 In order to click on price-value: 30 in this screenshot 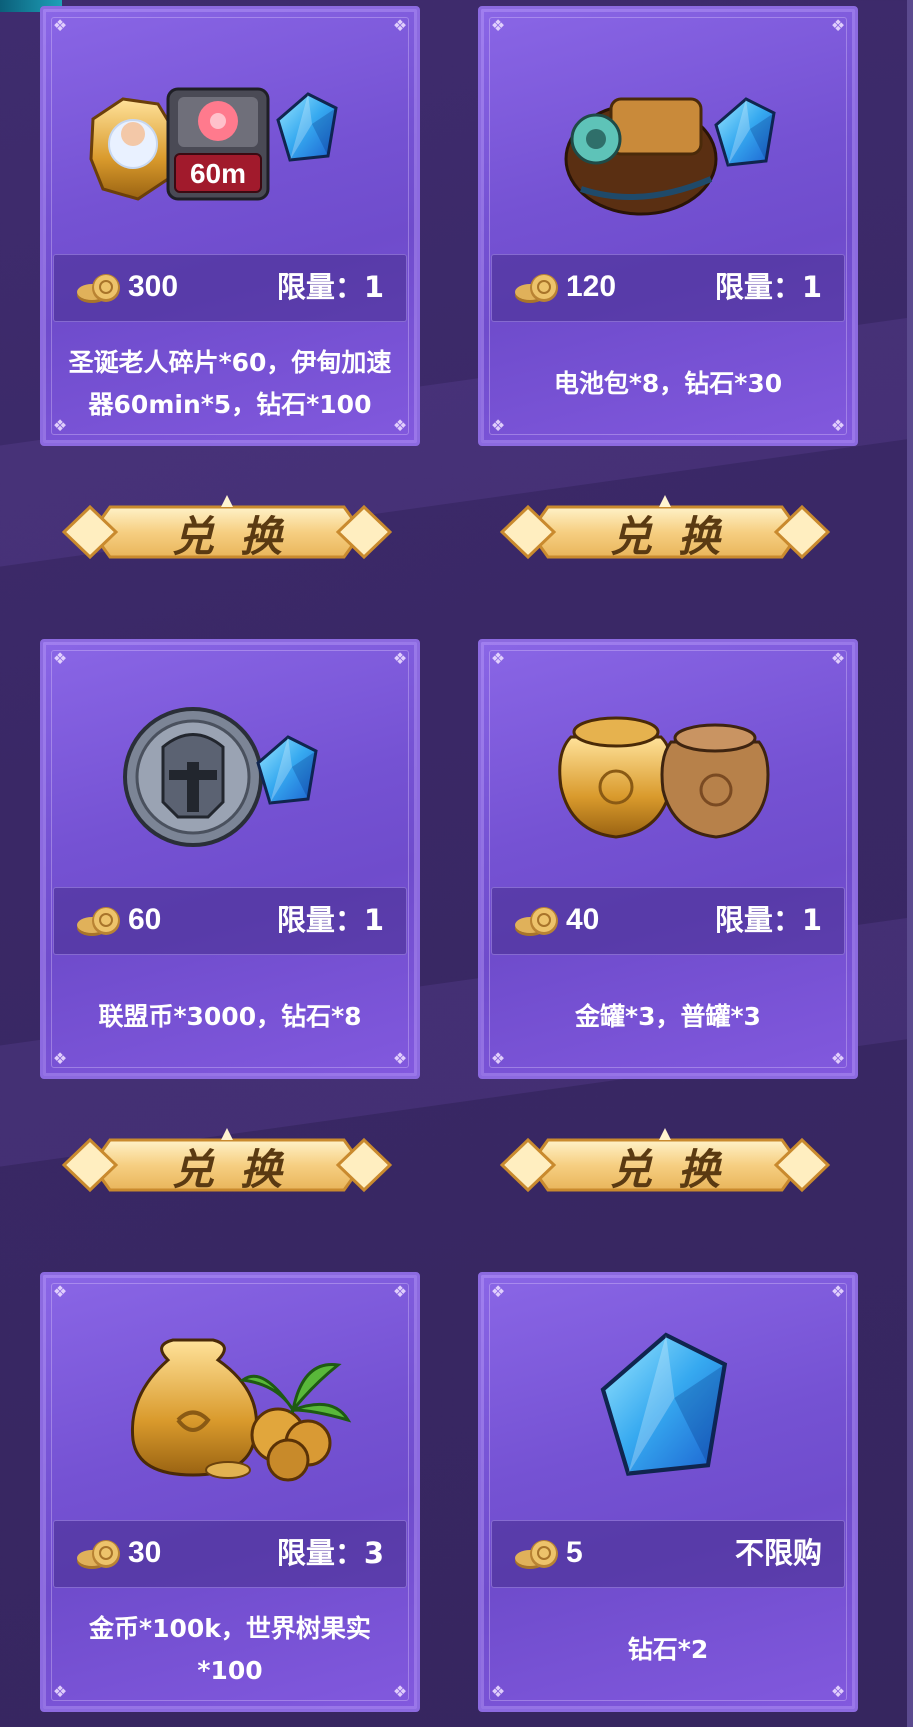, I will do `click(145, 1552)`.